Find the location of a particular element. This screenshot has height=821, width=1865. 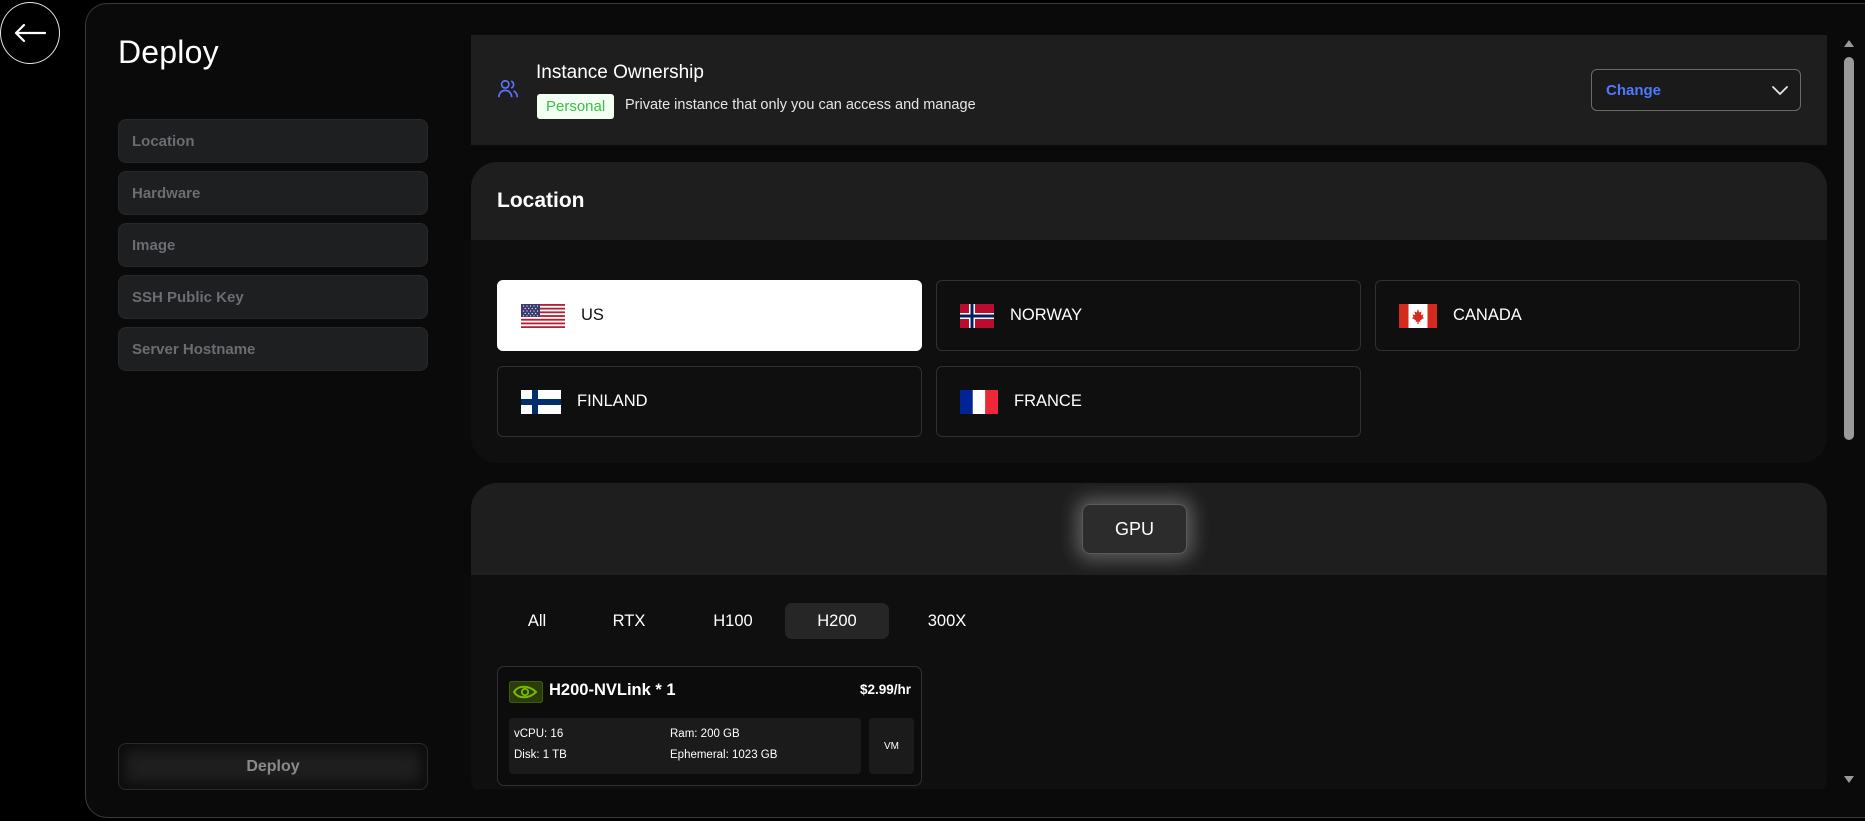

location-option-norway: NORWAY is located at coordinates (1148, 315).